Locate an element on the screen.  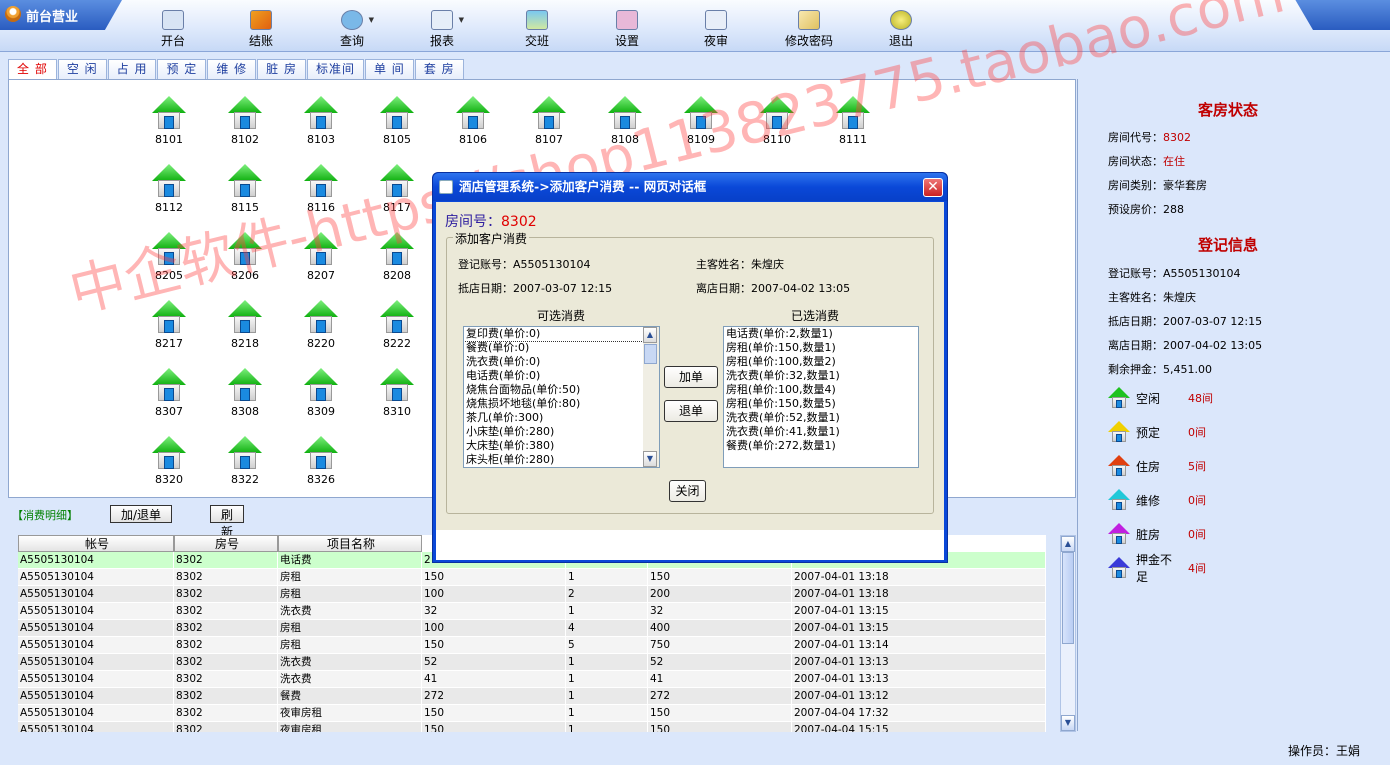
room-tile: 8207 is located at coordinates (321, 262).